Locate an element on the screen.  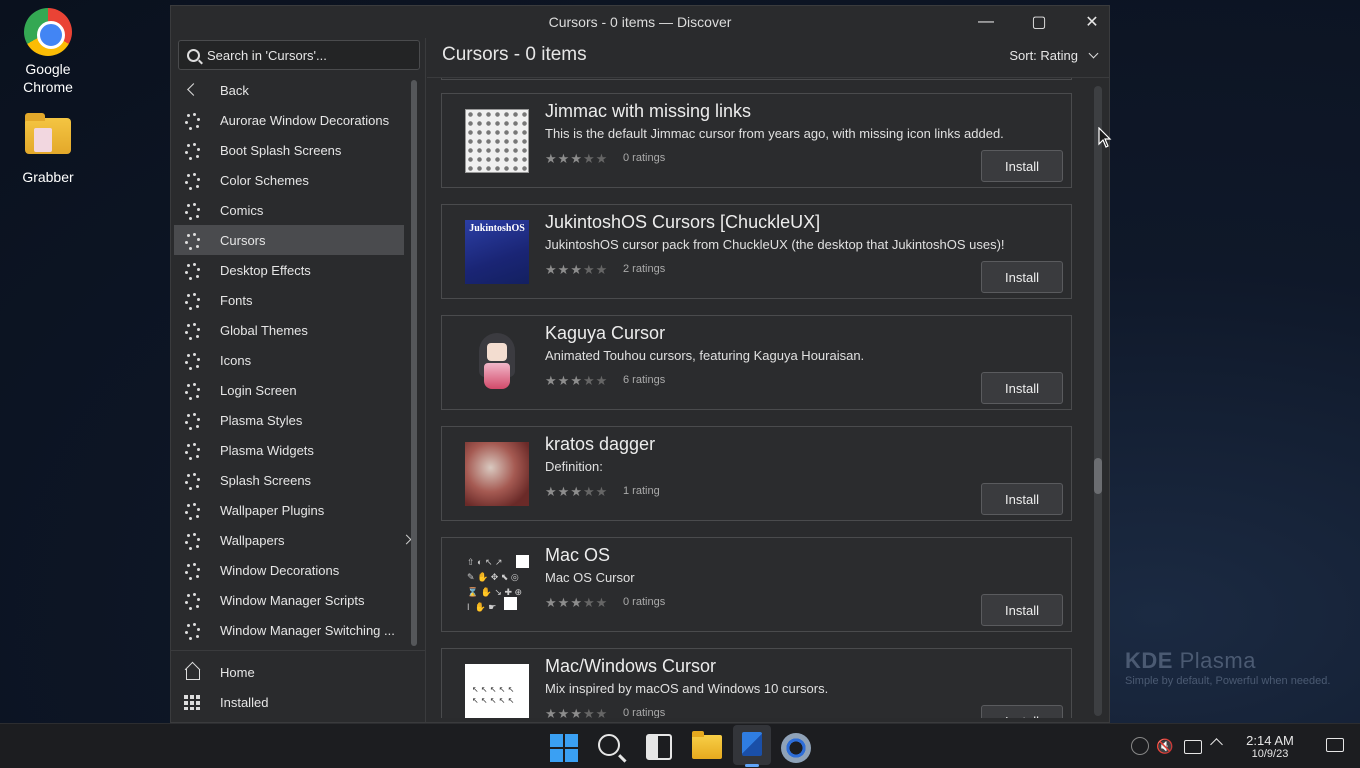
cursor-name: Mac/Windows Cursor is located at coordinates (630, 666).